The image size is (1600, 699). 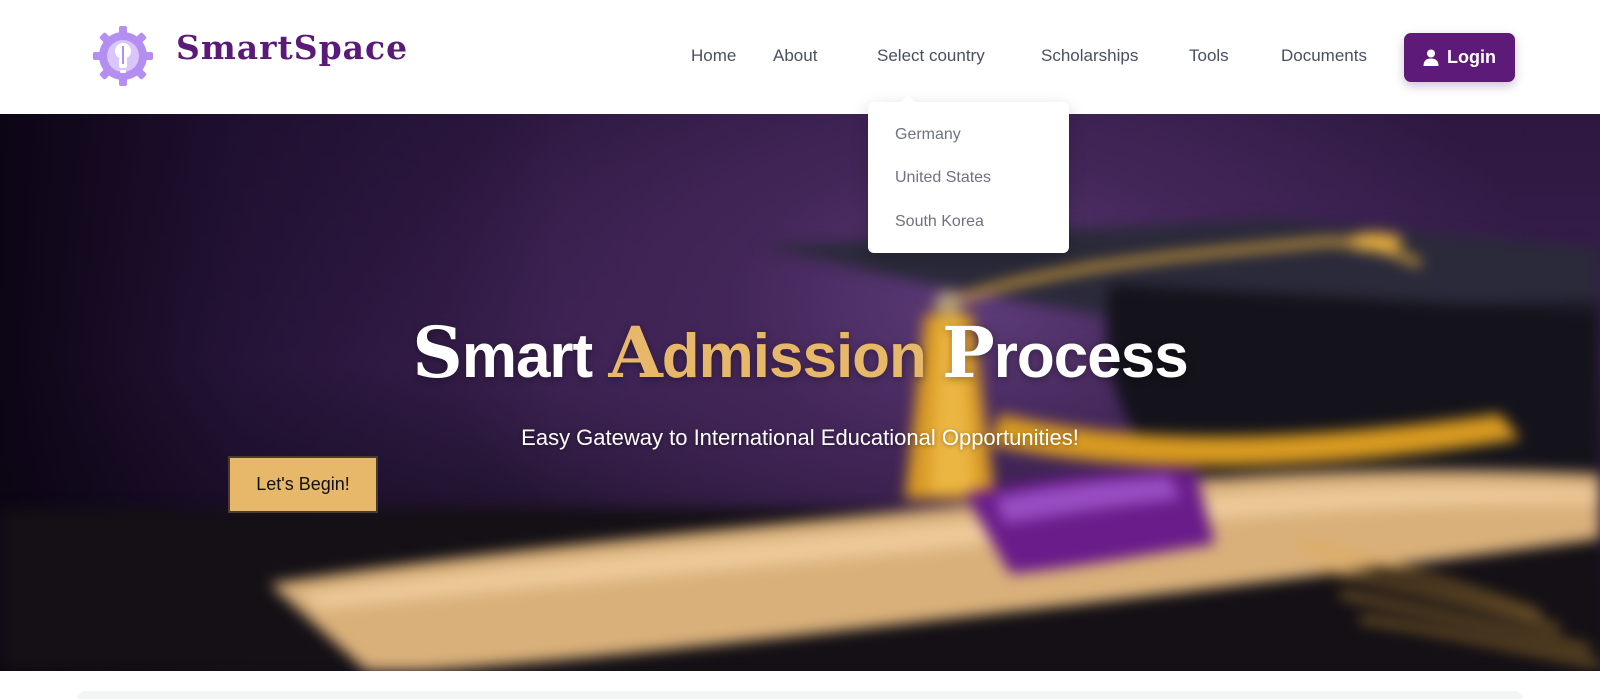 What do you see at coordinates (1089, 56) in the screenshot?
I see `nav-scholarships: Scholarships` at bounding box center [1089, 56].